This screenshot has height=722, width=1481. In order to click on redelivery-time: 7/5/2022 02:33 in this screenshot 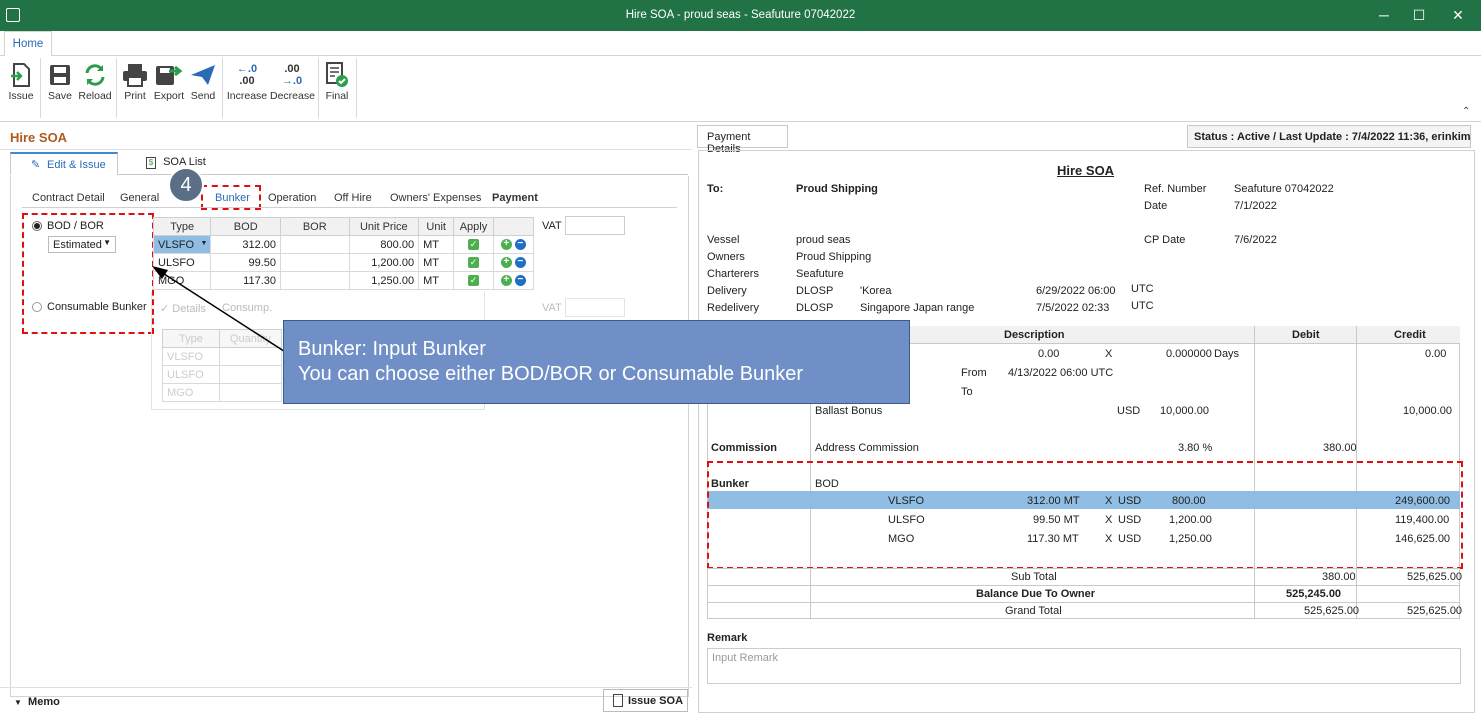, I will do `click(1073, 308)`.